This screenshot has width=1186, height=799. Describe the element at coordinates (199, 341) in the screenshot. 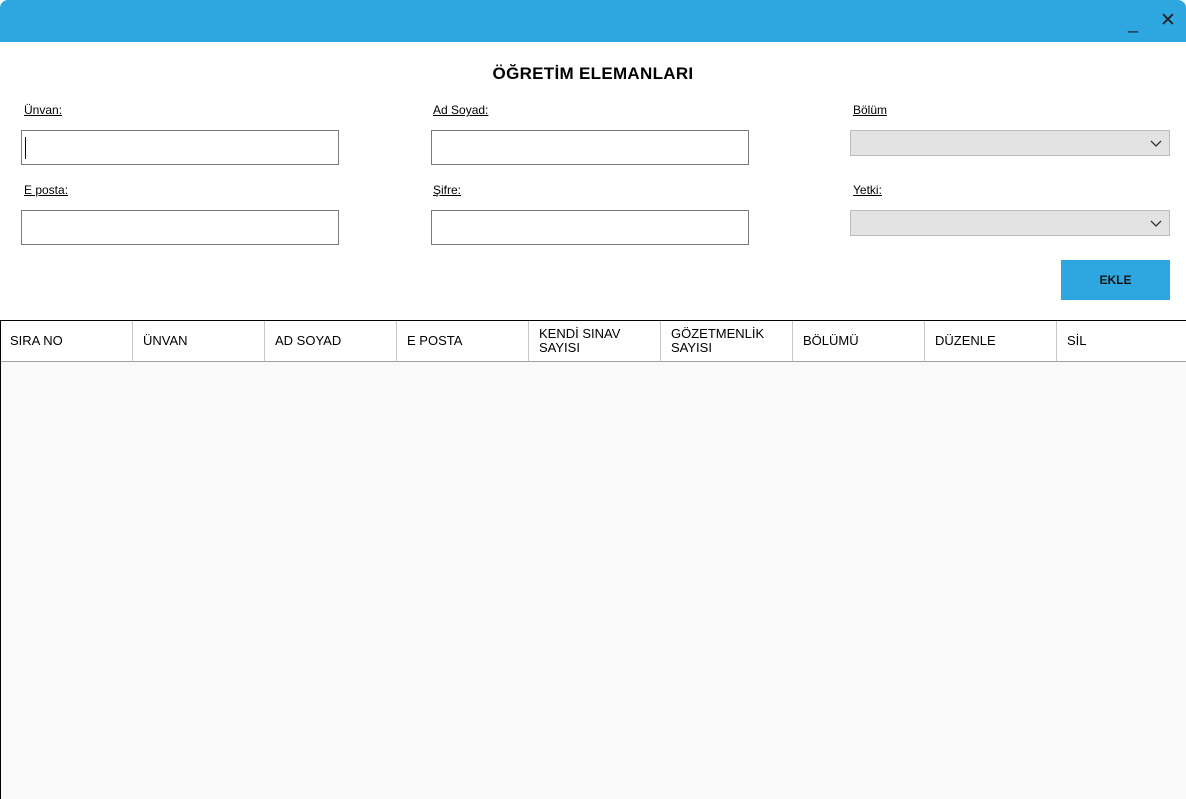

I see `column-header-unvan: ÜNVAN` at that location.